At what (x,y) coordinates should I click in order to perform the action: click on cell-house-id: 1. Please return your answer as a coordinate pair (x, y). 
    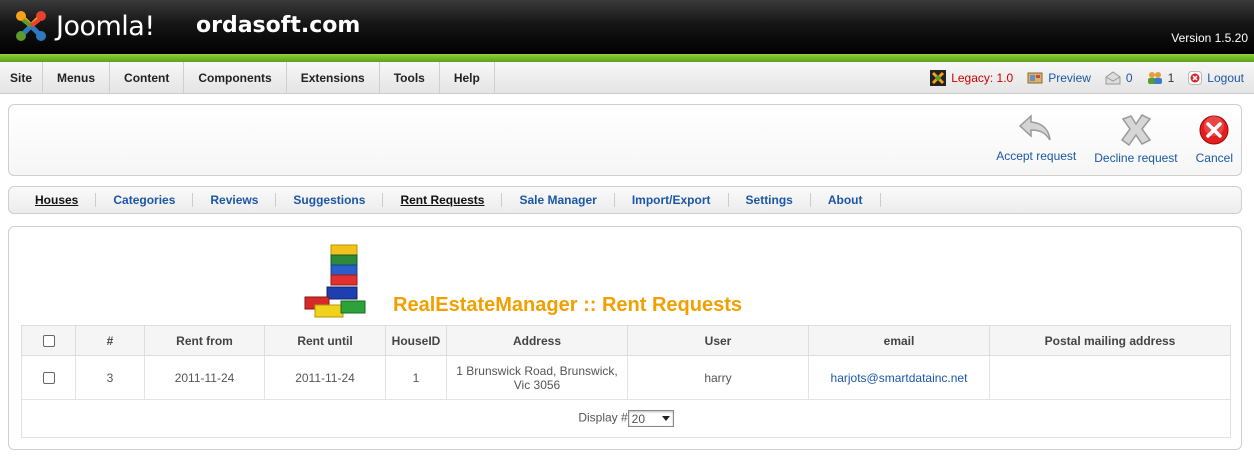
    Looking at the image, I should click on (416, 377).